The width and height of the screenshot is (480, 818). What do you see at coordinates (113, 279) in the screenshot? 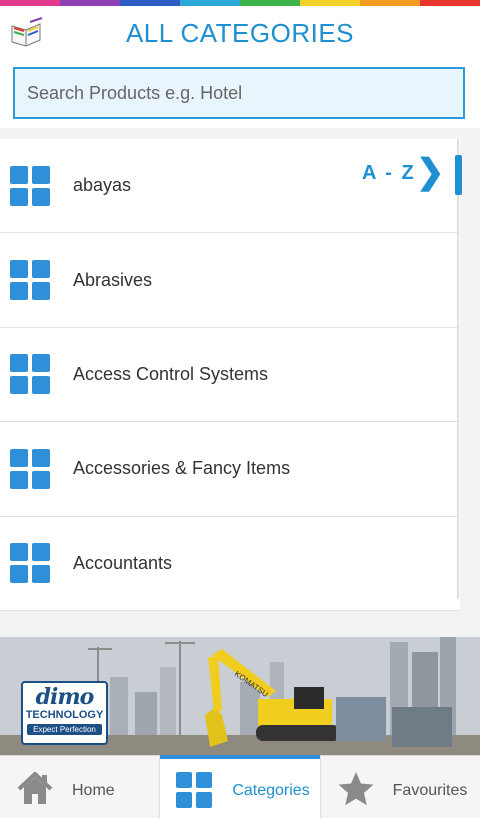
I see `category-label: Abrasives` at bounding box center [113, 279].